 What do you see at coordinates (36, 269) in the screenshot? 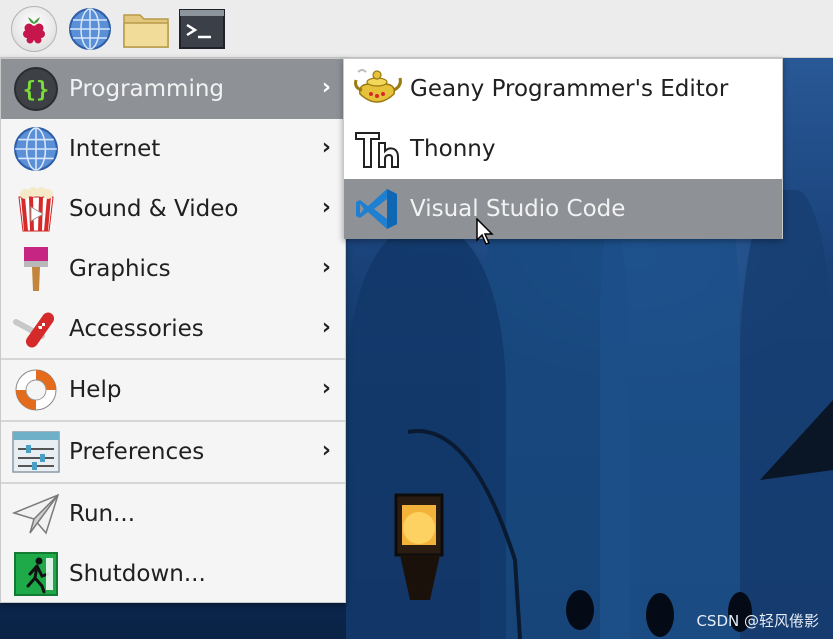
I see `paintbrush-icon` at bounding box center [36, 269].